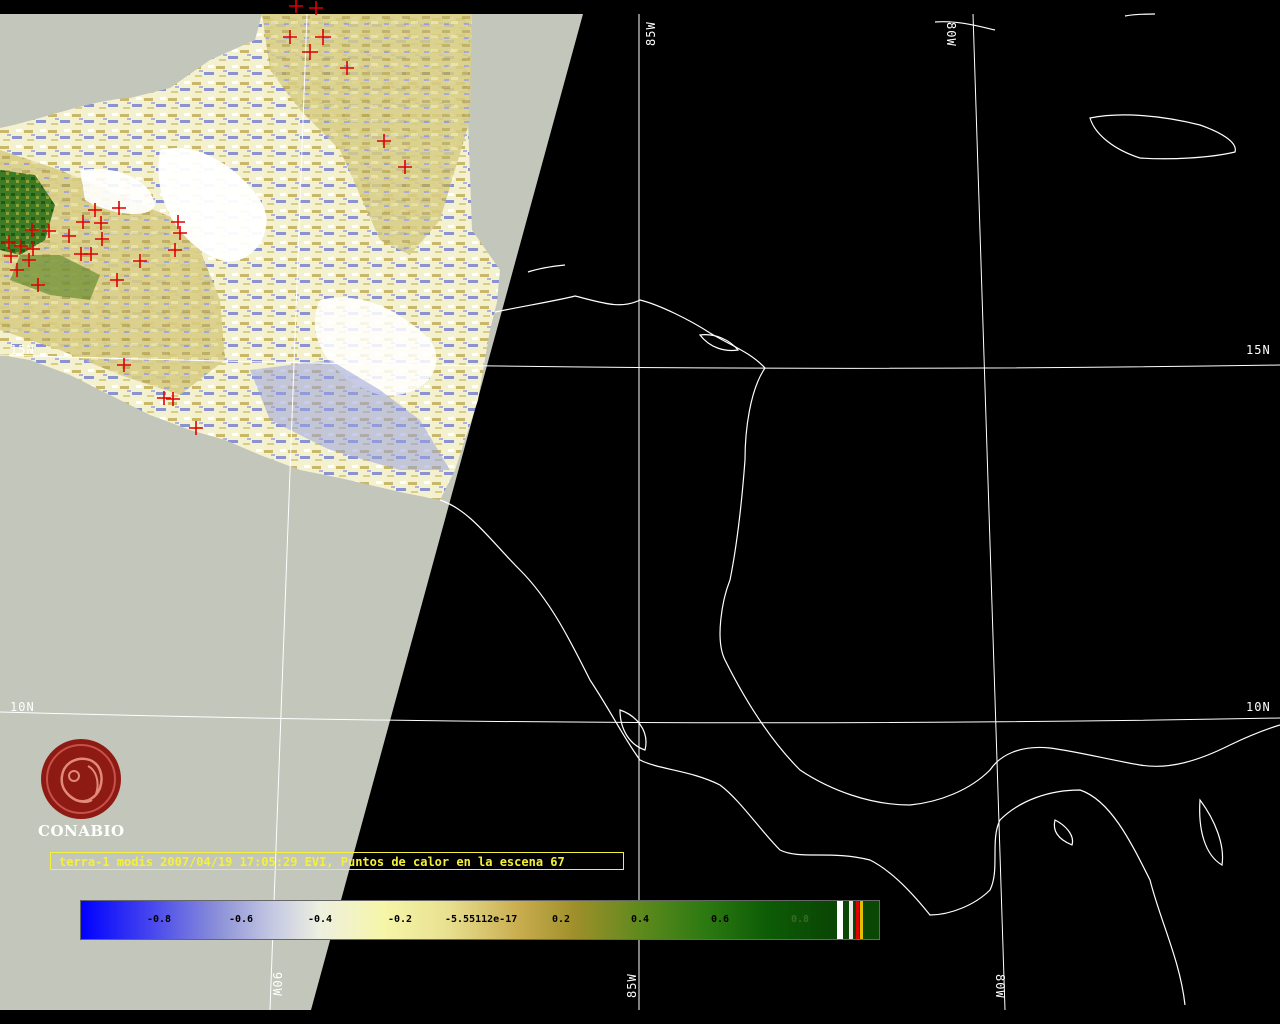  What do you see at coordinates (651, 33) in the screenshot?
I see `lon-label-85w-top: 85W` at bounding box center [651, 33].